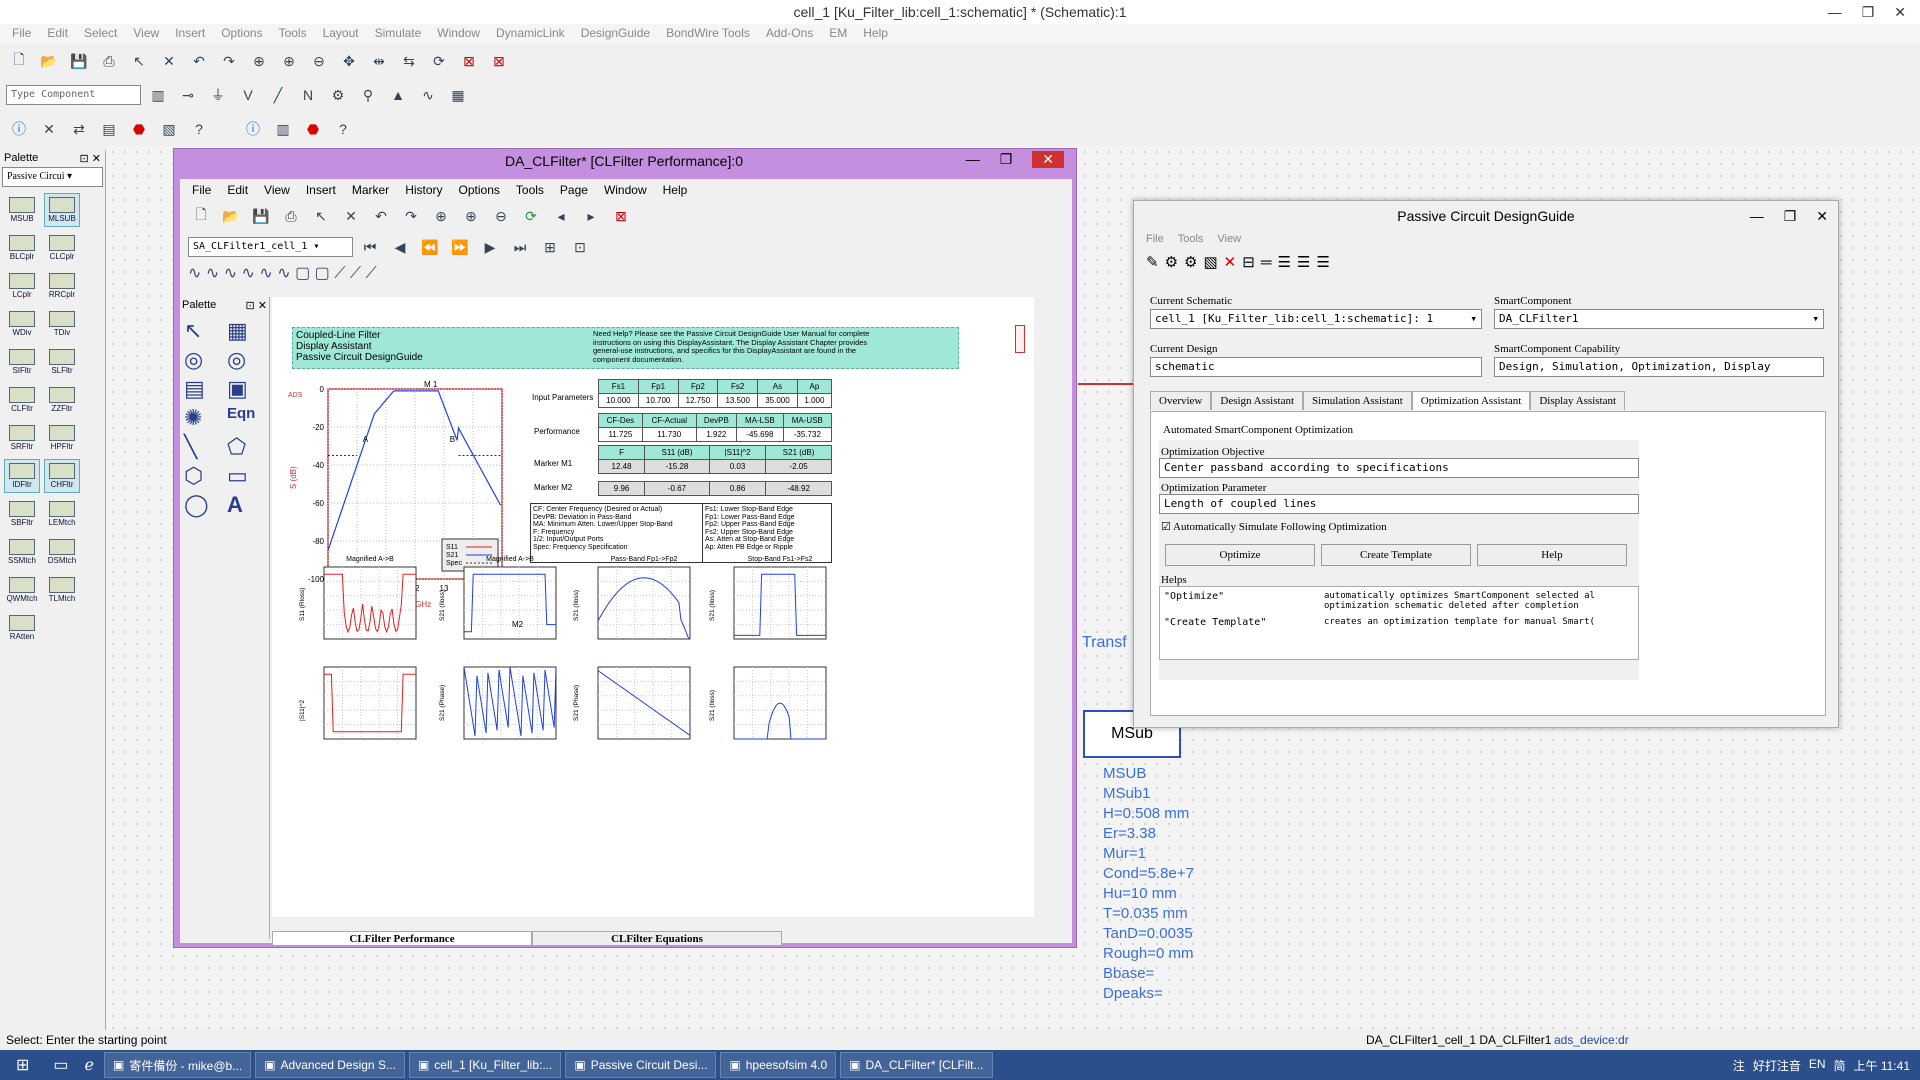 Image resolution: width=1920 pixels, height=1080 pixels. Describe the element at coordinates (1266, 262) in the screenshot. I see `dg-line1-icon: ═` at that location.